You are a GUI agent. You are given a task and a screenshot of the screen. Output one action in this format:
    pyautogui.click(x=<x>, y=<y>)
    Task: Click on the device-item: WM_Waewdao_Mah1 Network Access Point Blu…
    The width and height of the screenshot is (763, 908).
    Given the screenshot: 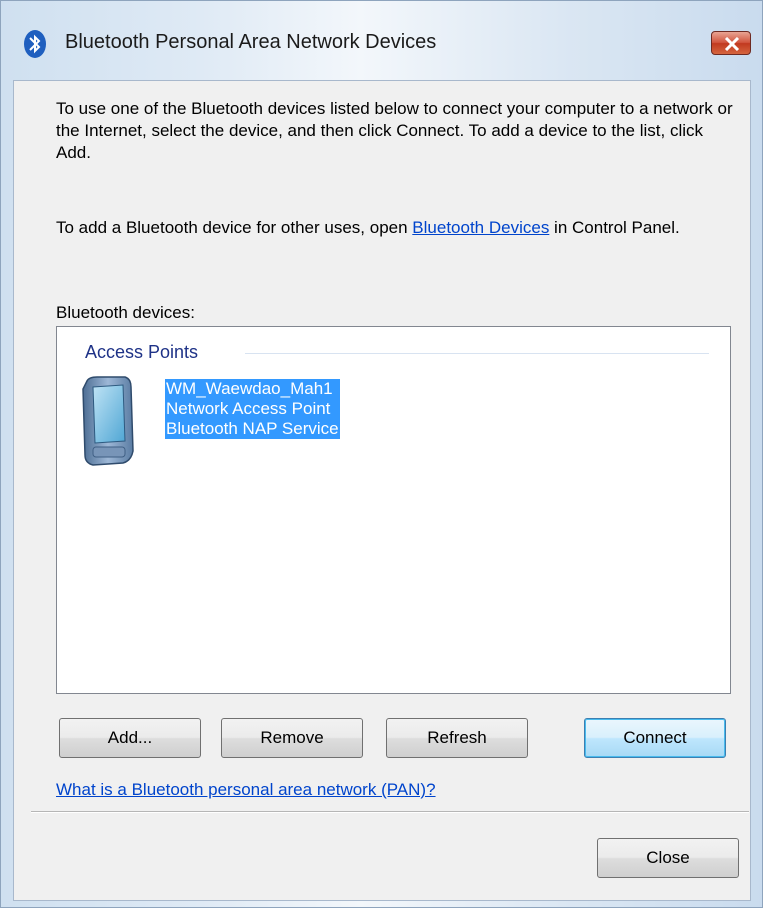 What is the action you would take?
    pyautogui.click(x=237, y=421)
    